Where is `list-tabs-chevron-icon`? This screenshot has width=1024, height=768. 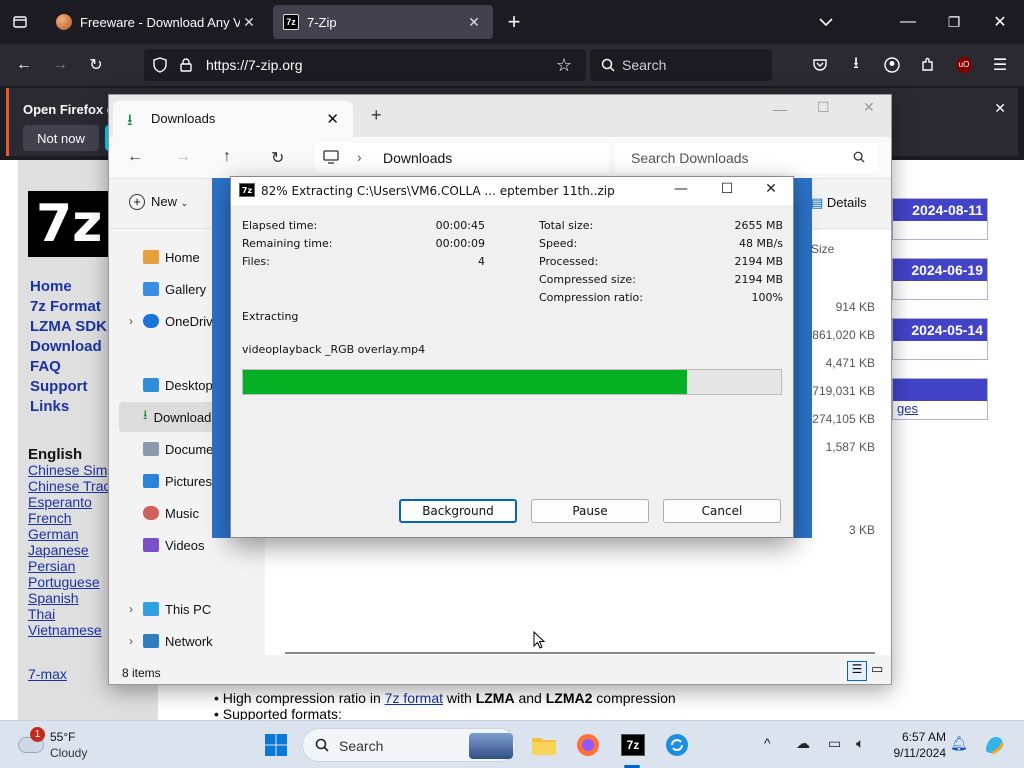 list-tabs-chevron-icon is located at coordinates (826, 22).